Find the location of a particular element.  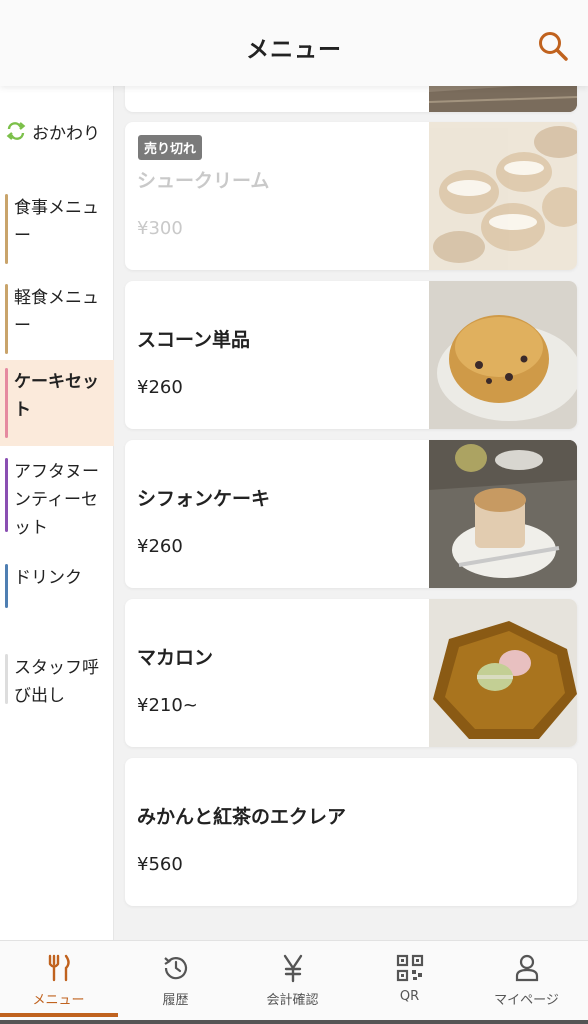

nav-label: QR is located at coordinates (409, 996).